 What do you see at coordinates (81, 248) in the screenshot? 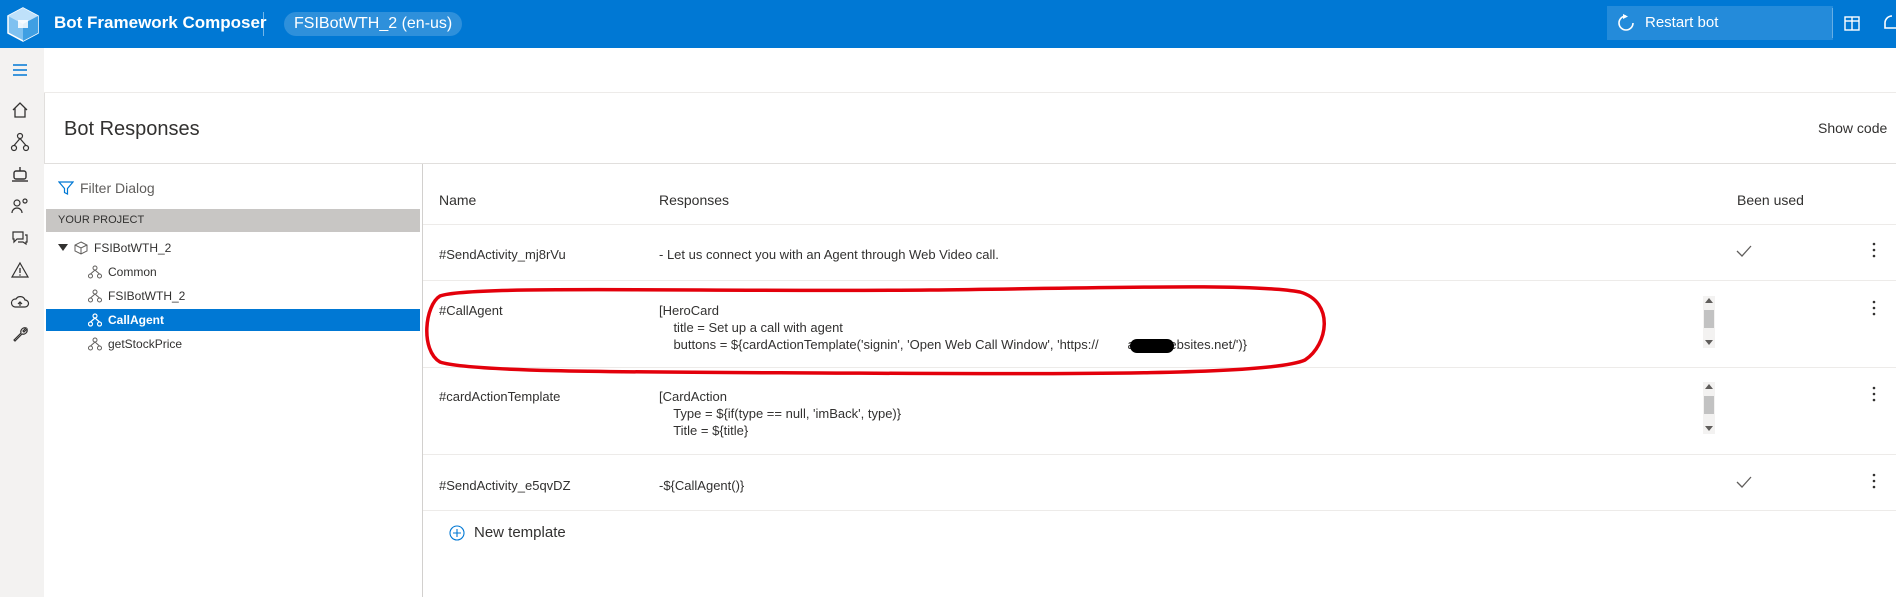
I see `bot-cube-icon` at bounding box center [81, 248].